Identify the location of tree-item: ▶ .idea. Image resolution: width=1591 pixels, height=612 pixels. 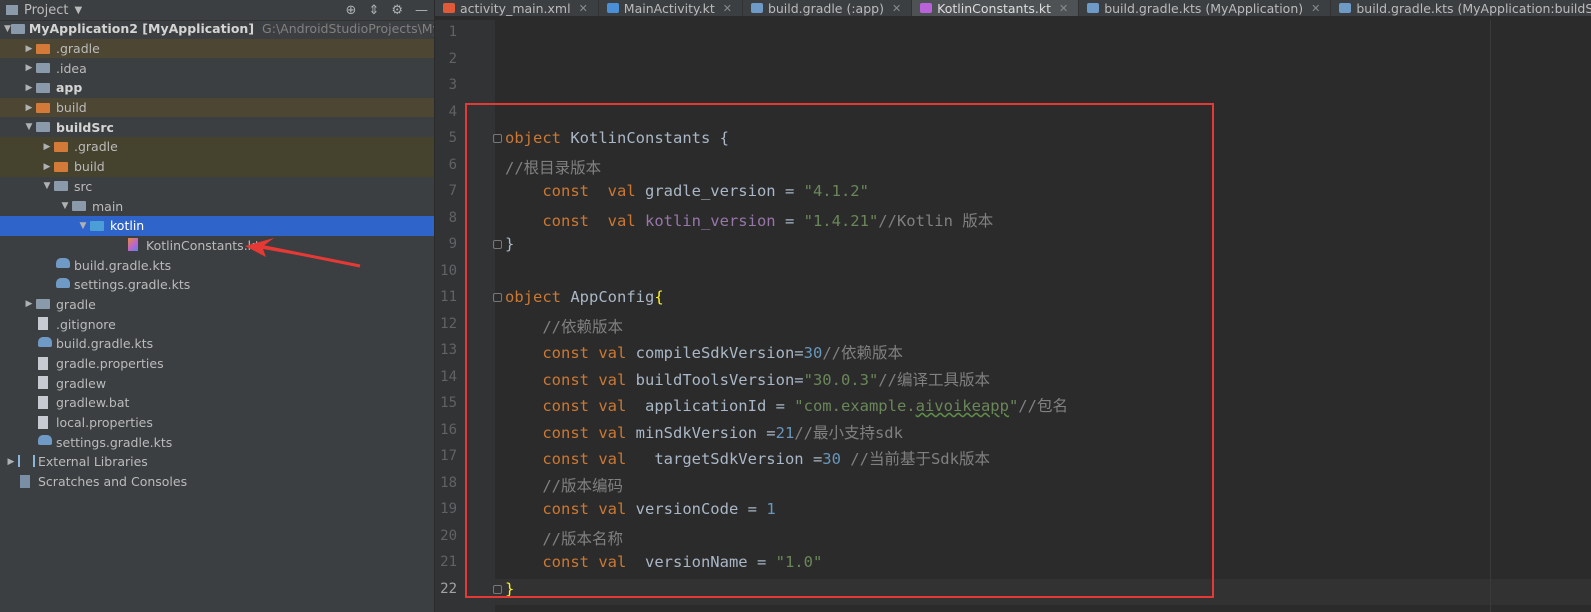
(217, 68).